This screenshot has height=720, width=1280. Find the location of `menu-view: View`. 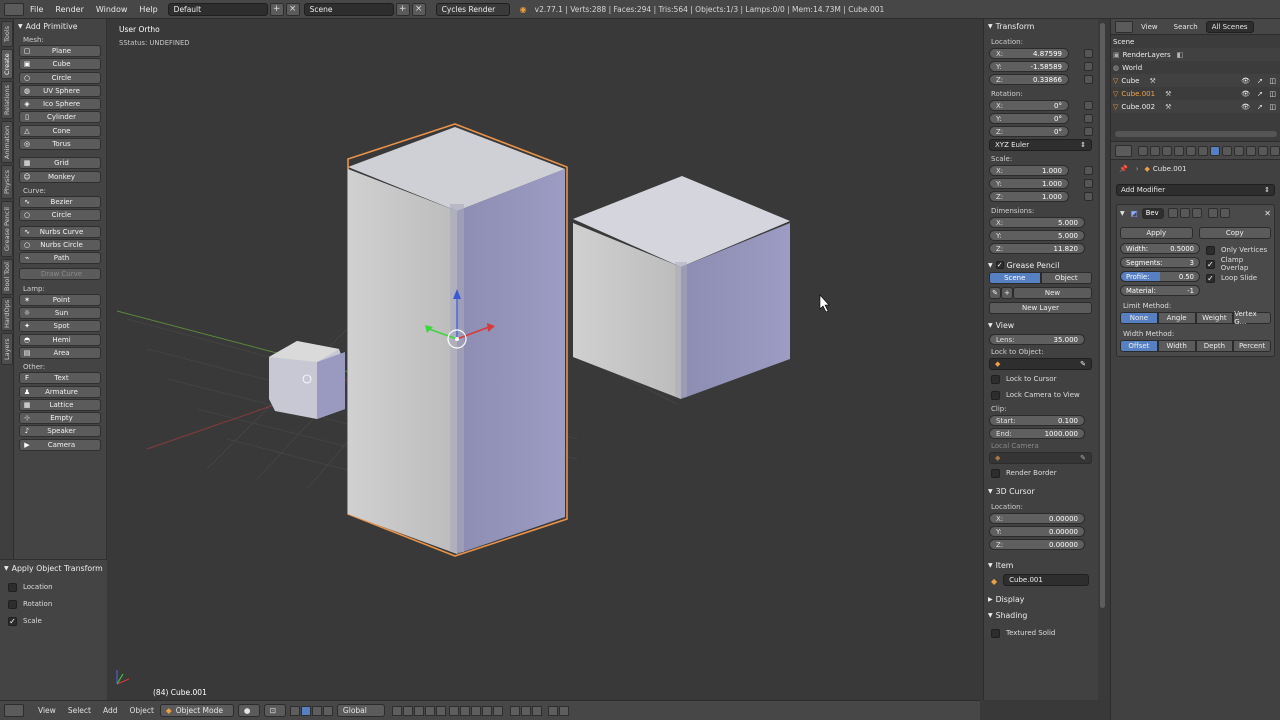

menu-view: View is located at coordinates (47, 710).